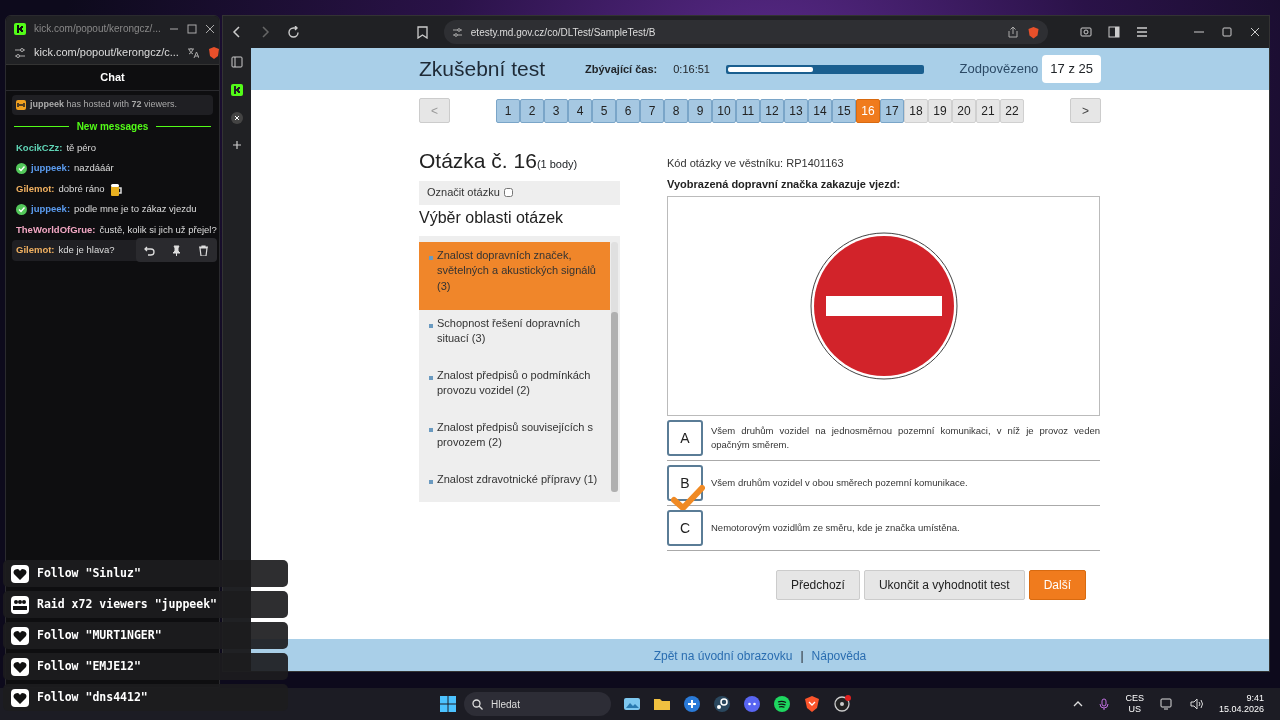  What do you see at coordinates (448, 704) in the screenshot?
I see `start-icon` at bounding box center [448, 704].